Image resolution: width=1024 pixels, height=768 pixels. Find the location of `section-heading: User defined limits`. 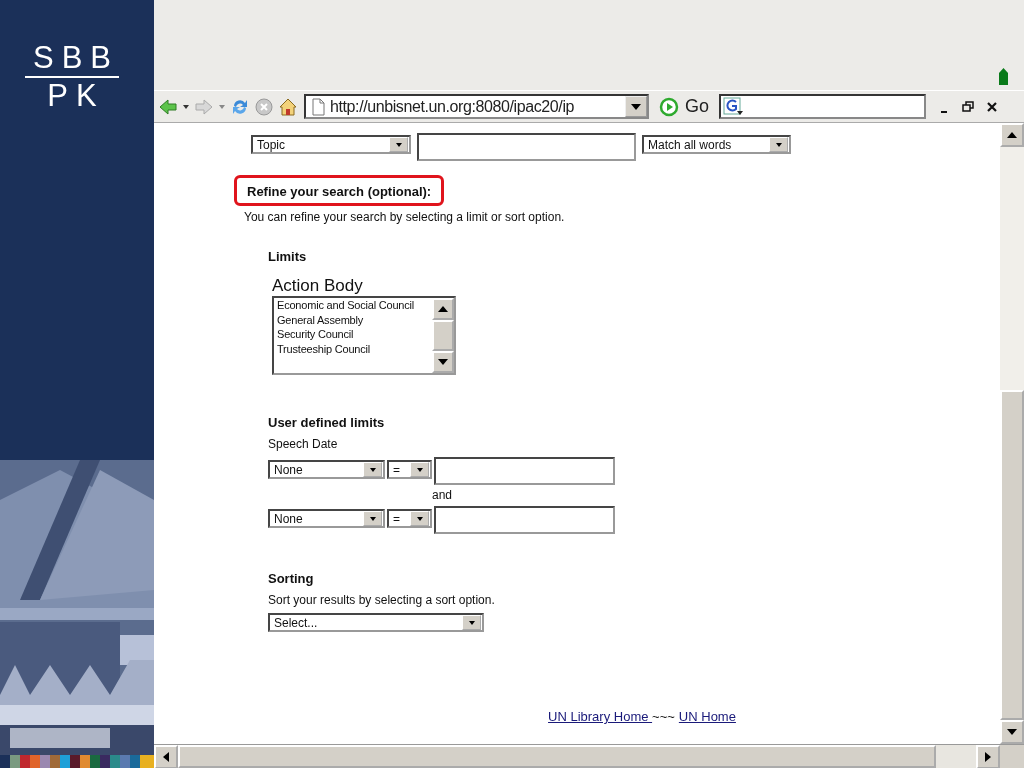

section-heading: User defined limits is located at coordinates (327, 422).